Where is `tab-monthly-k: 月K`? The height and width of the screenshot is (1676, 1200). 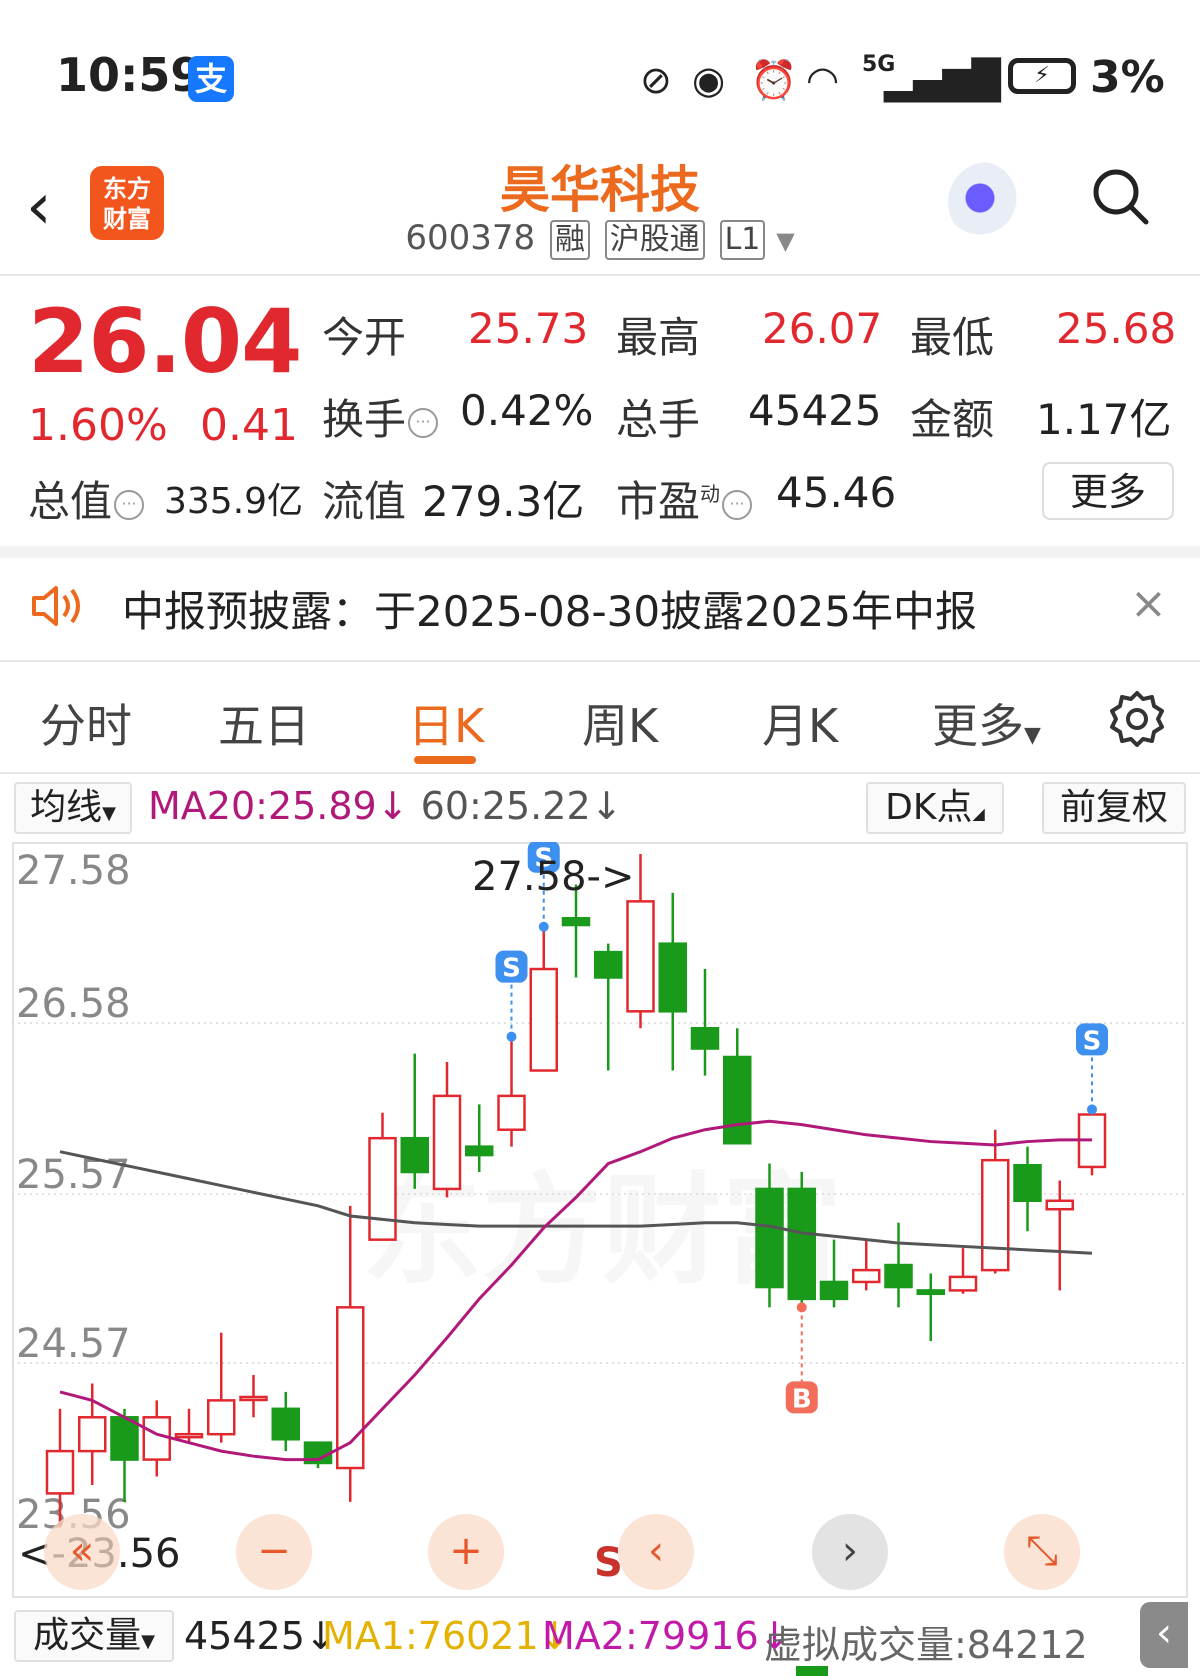 tab-monthly-k: 月K is located at coordinates (800, 723).